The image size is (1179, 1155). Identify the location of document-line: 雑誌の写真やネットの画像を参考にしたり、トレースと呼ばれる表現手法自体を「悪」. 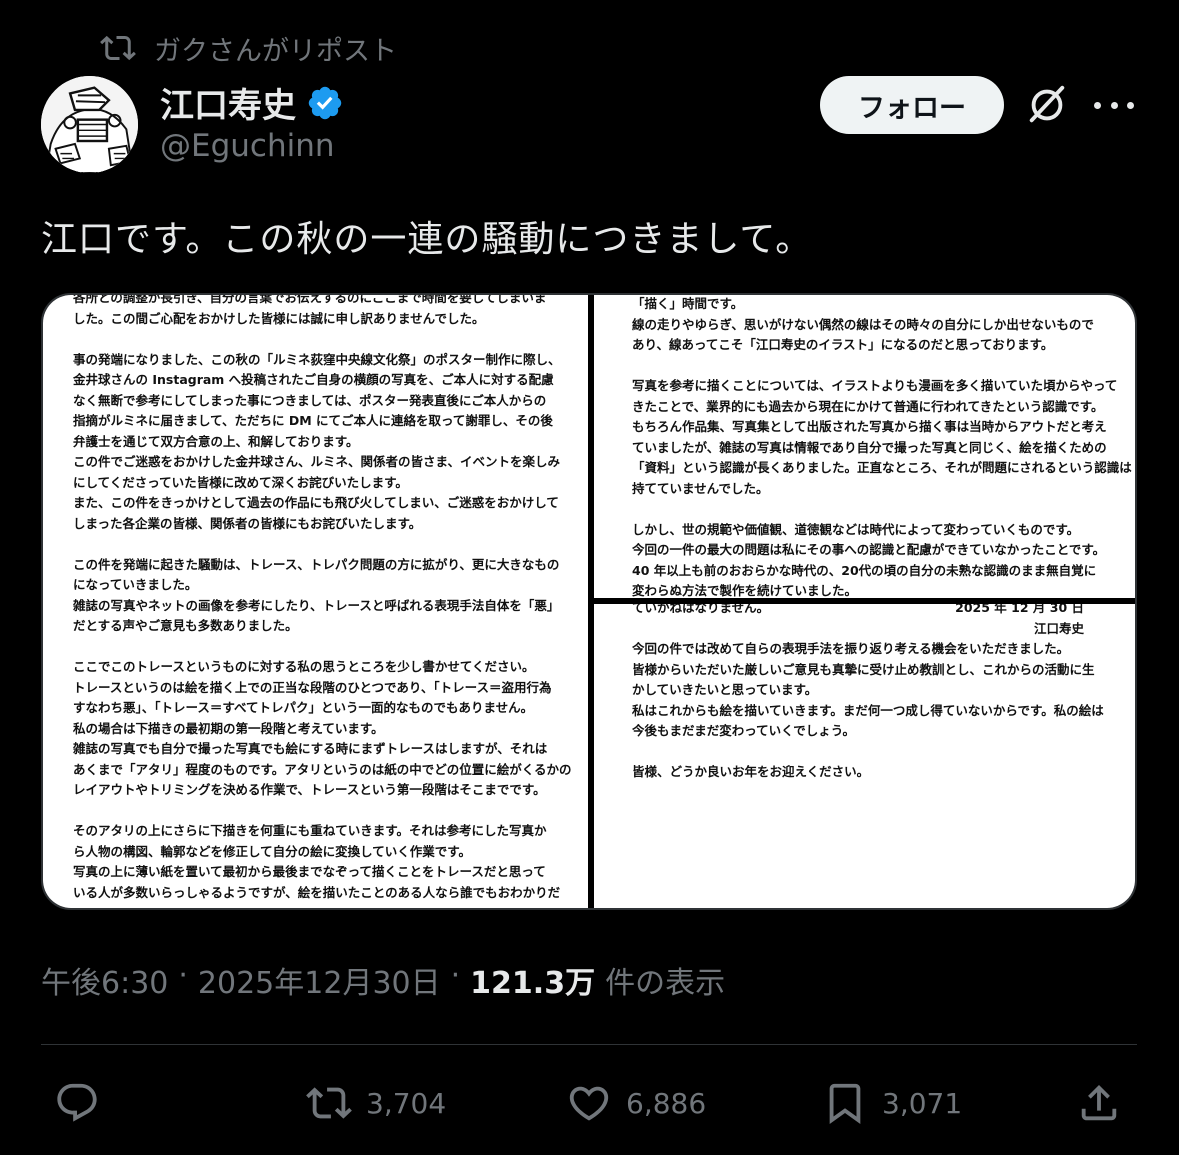
(316, 605).